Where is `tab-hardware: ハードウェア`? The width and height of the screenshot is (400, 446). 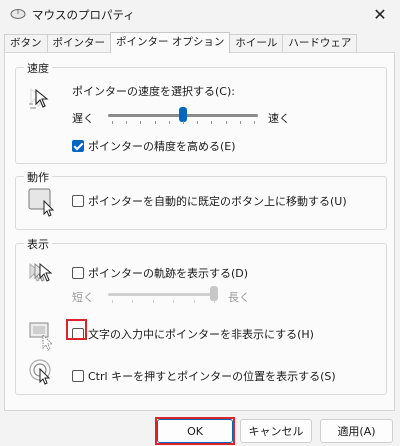 tab-hardware: ハードウェア is located at coordinates (320, 43).